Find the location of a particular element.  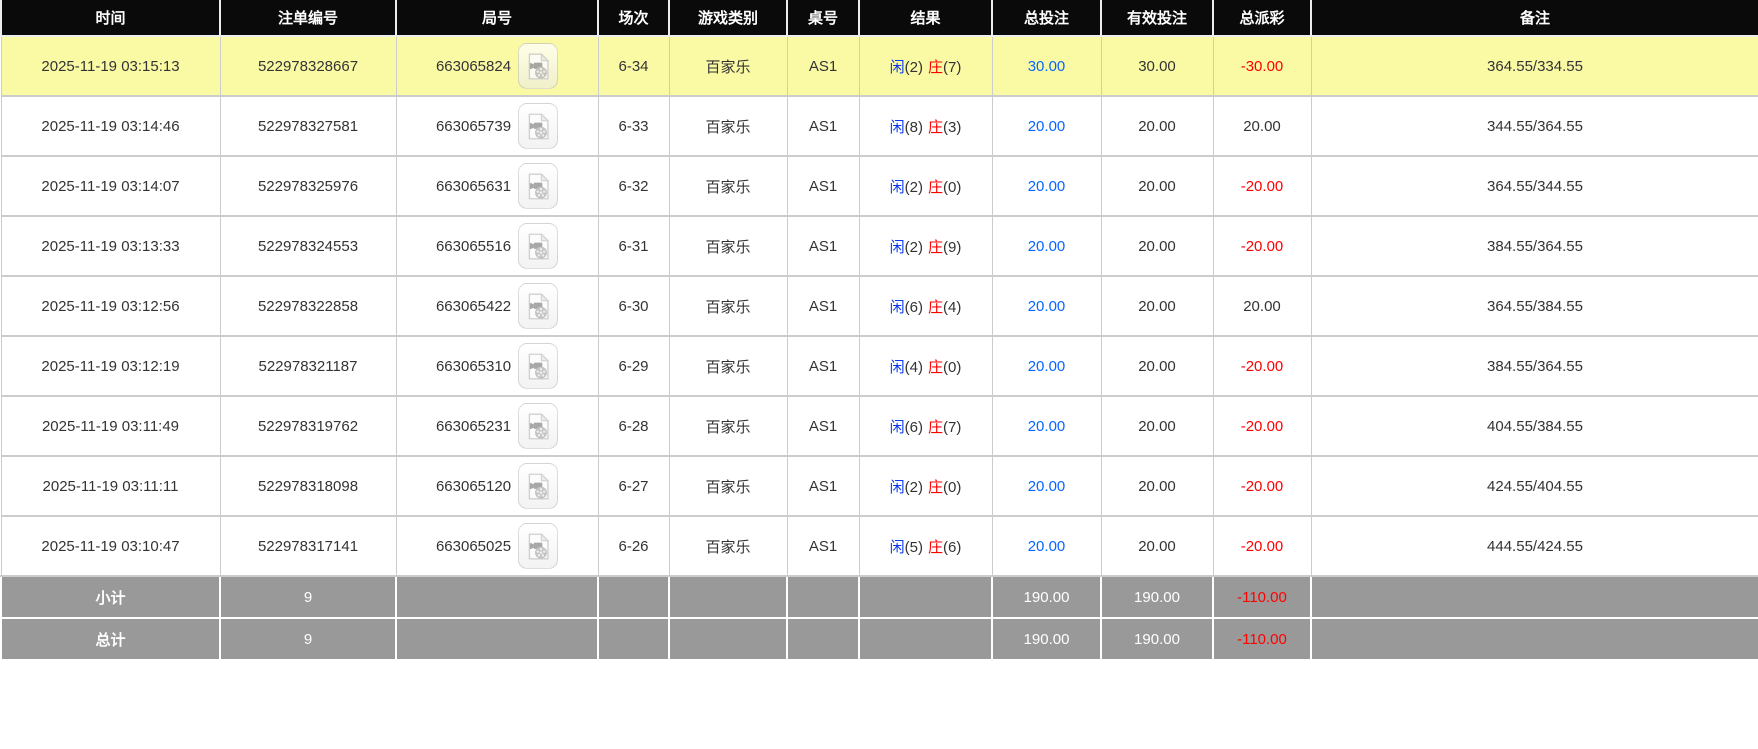

remark-cell: 424.55/404.55 is located at coordinates (1534, 486).